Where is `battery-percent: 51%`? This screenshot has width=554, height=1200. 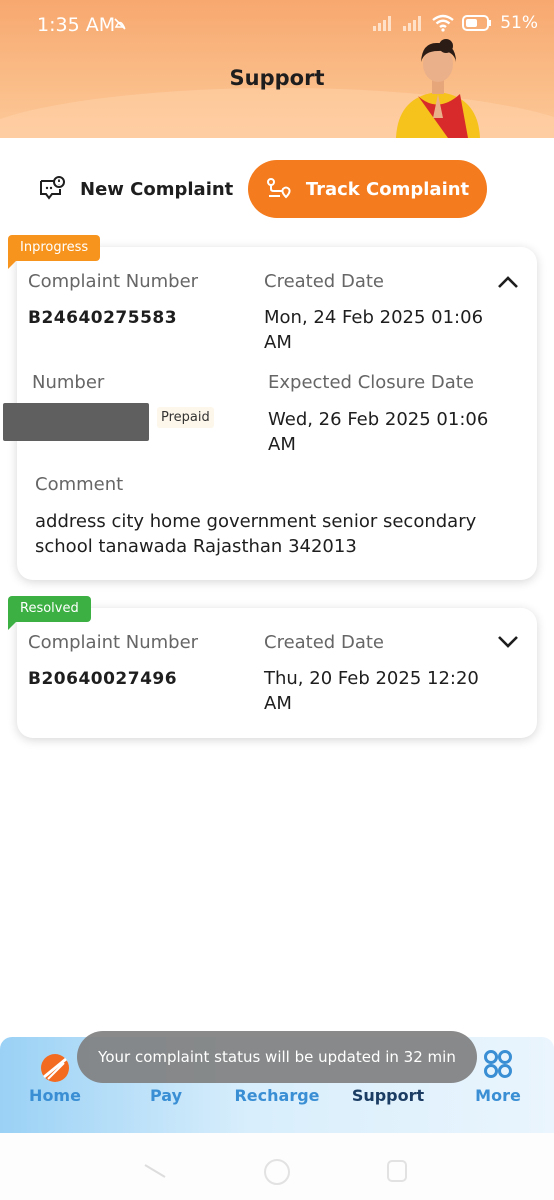
battery-percent: 51% is located at coordinates (519, 23).